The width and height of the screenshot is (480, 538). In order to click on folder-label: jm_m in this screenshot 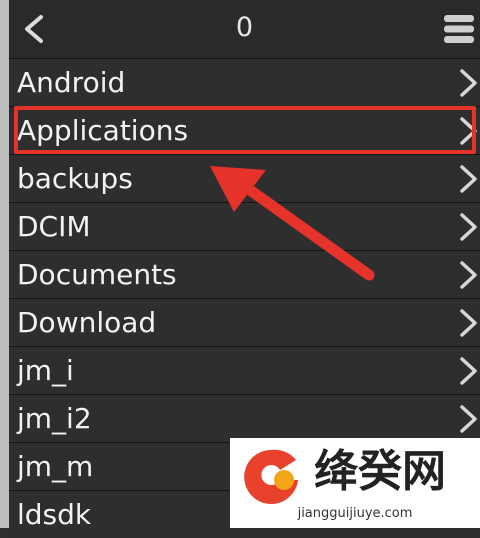, I will do `click(55, 466)`.